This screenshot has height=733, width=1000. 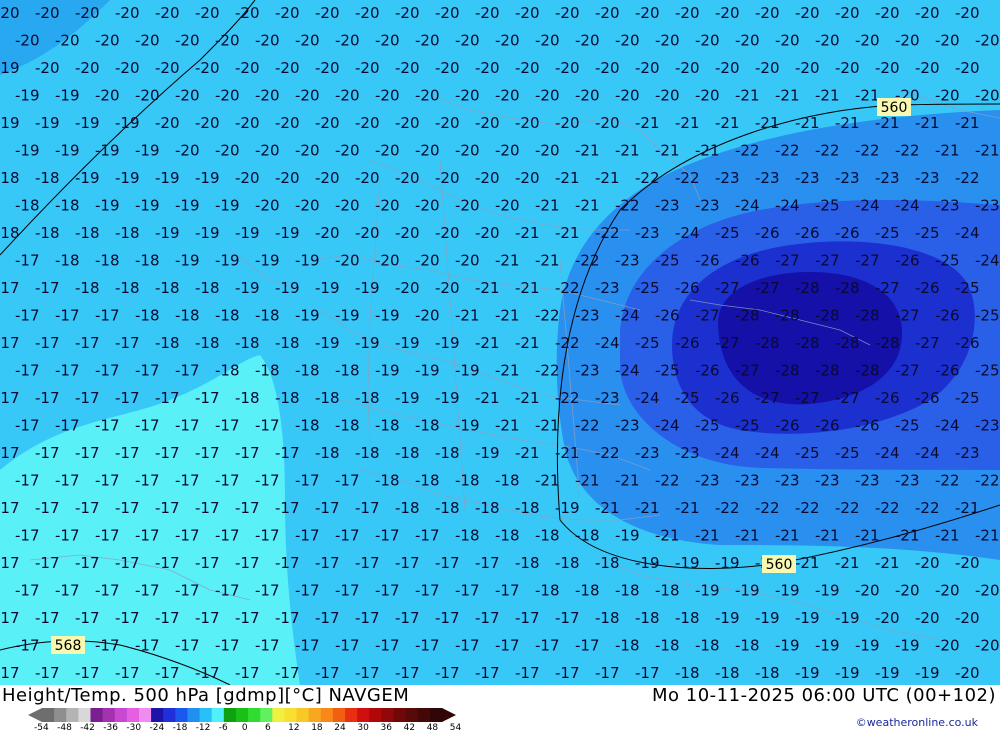 What do you see at coordinates (807, 398) in the screenshot?
I see `temperature-label: -27` at bounding box center [807, 398].